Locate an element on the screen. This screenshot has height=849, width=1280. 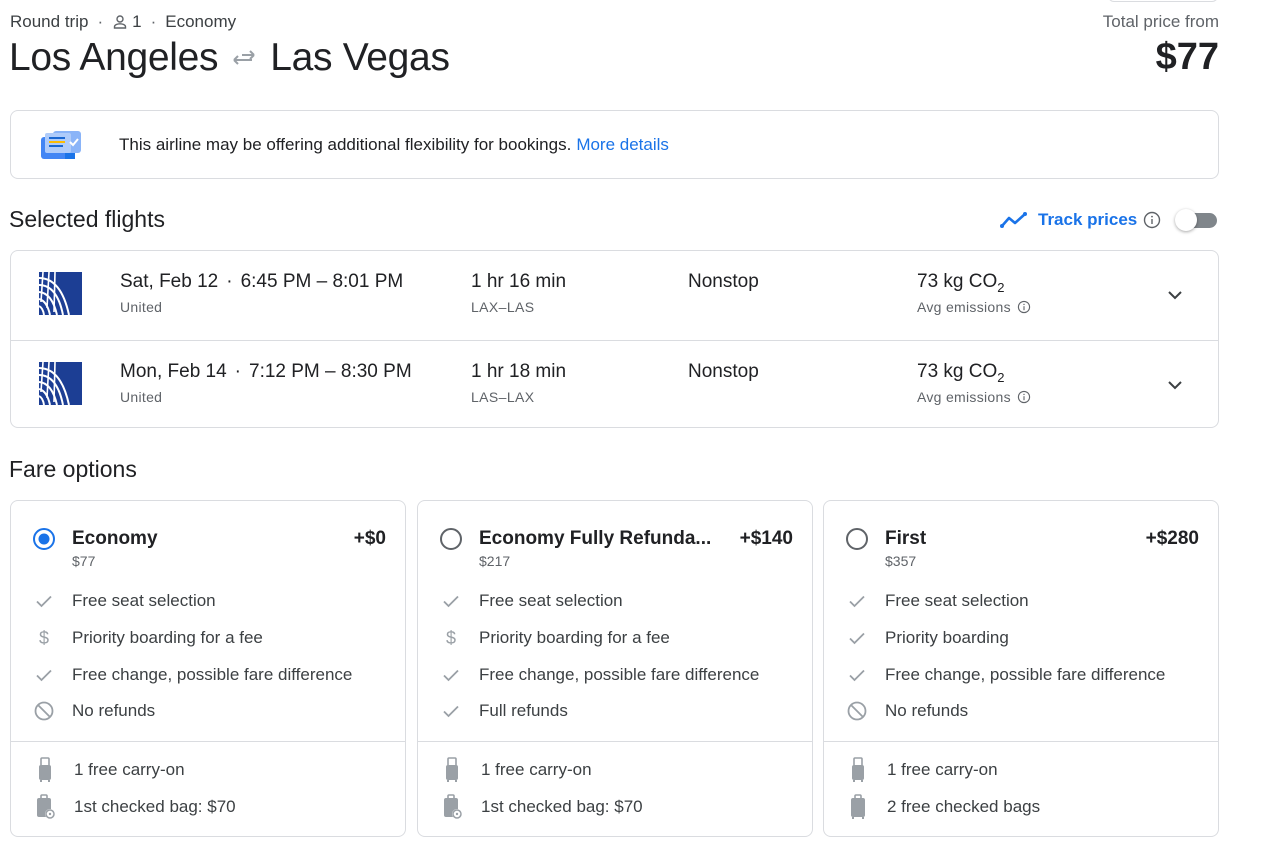
flight-route: LAS–LAX is located at coordinates (503, 397).